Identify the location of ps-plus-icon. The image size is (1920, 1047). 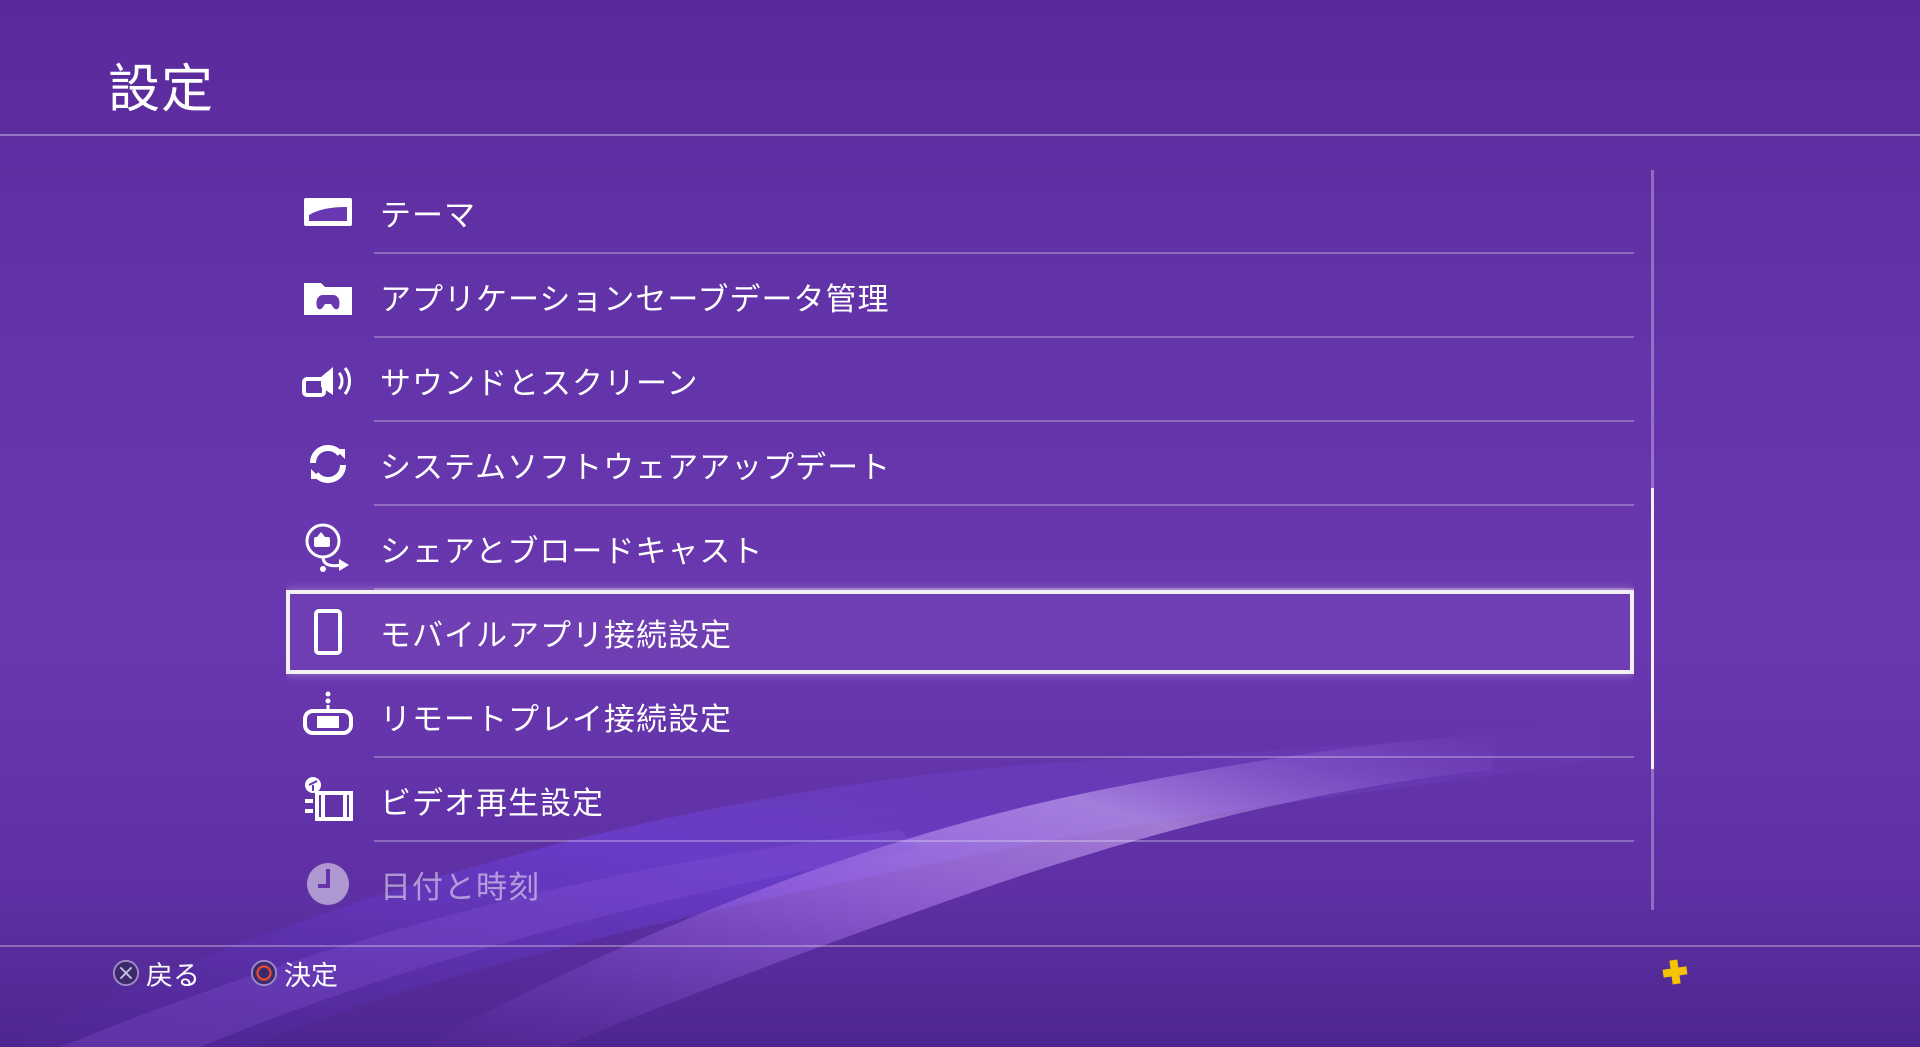
(1675, 972).